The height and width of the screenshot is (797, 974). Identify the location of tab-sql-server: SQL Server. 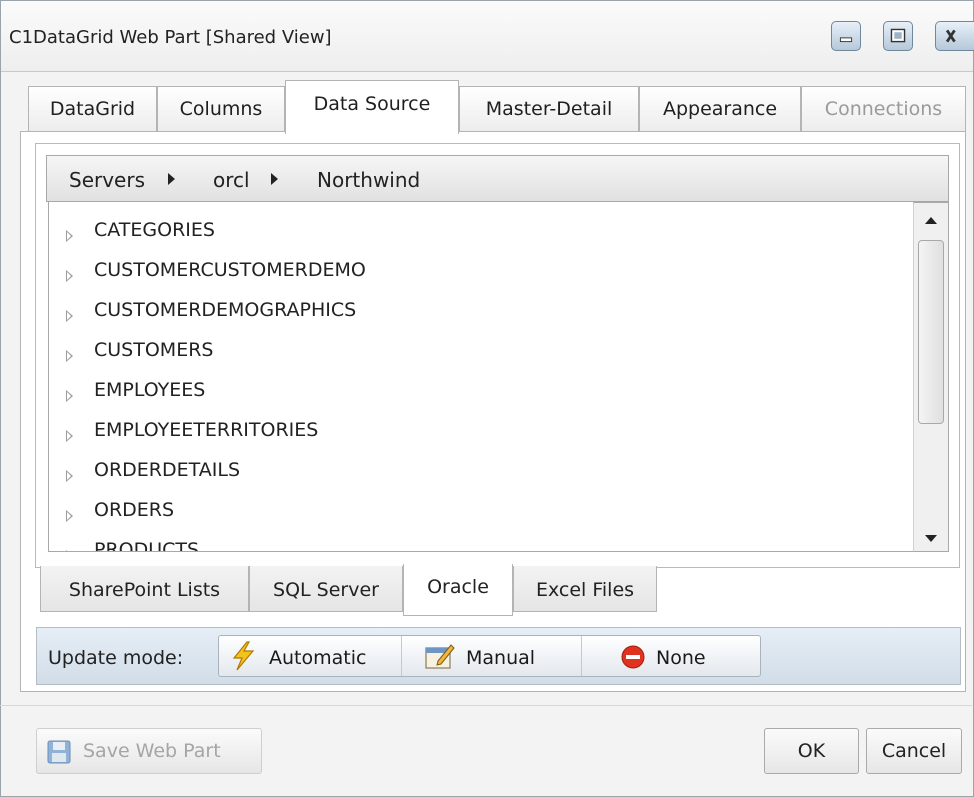
(326, 589).